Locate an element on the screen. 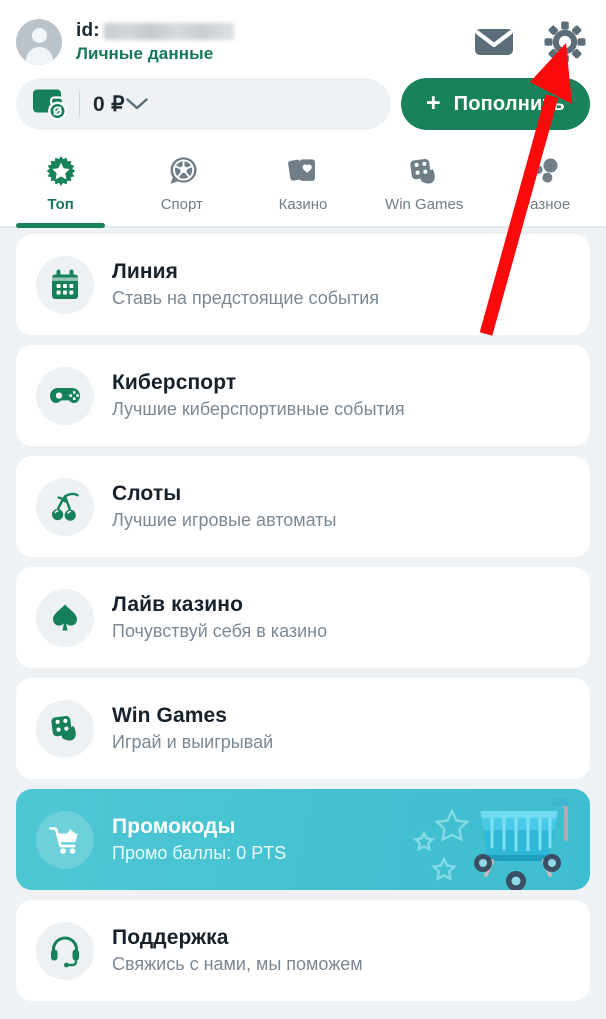 This screenshot has height=1019, width=606. account-id-label: id: is located at coordinates (88, 30).